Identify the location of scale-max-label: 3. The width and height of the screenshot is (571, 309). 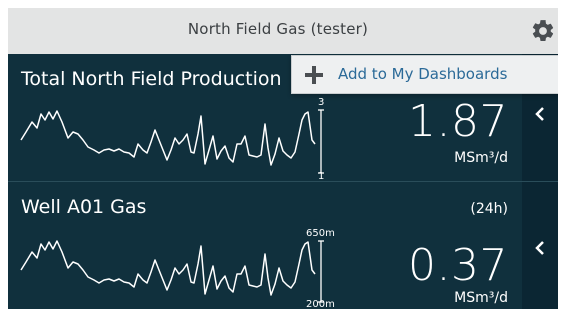
(321, 102).